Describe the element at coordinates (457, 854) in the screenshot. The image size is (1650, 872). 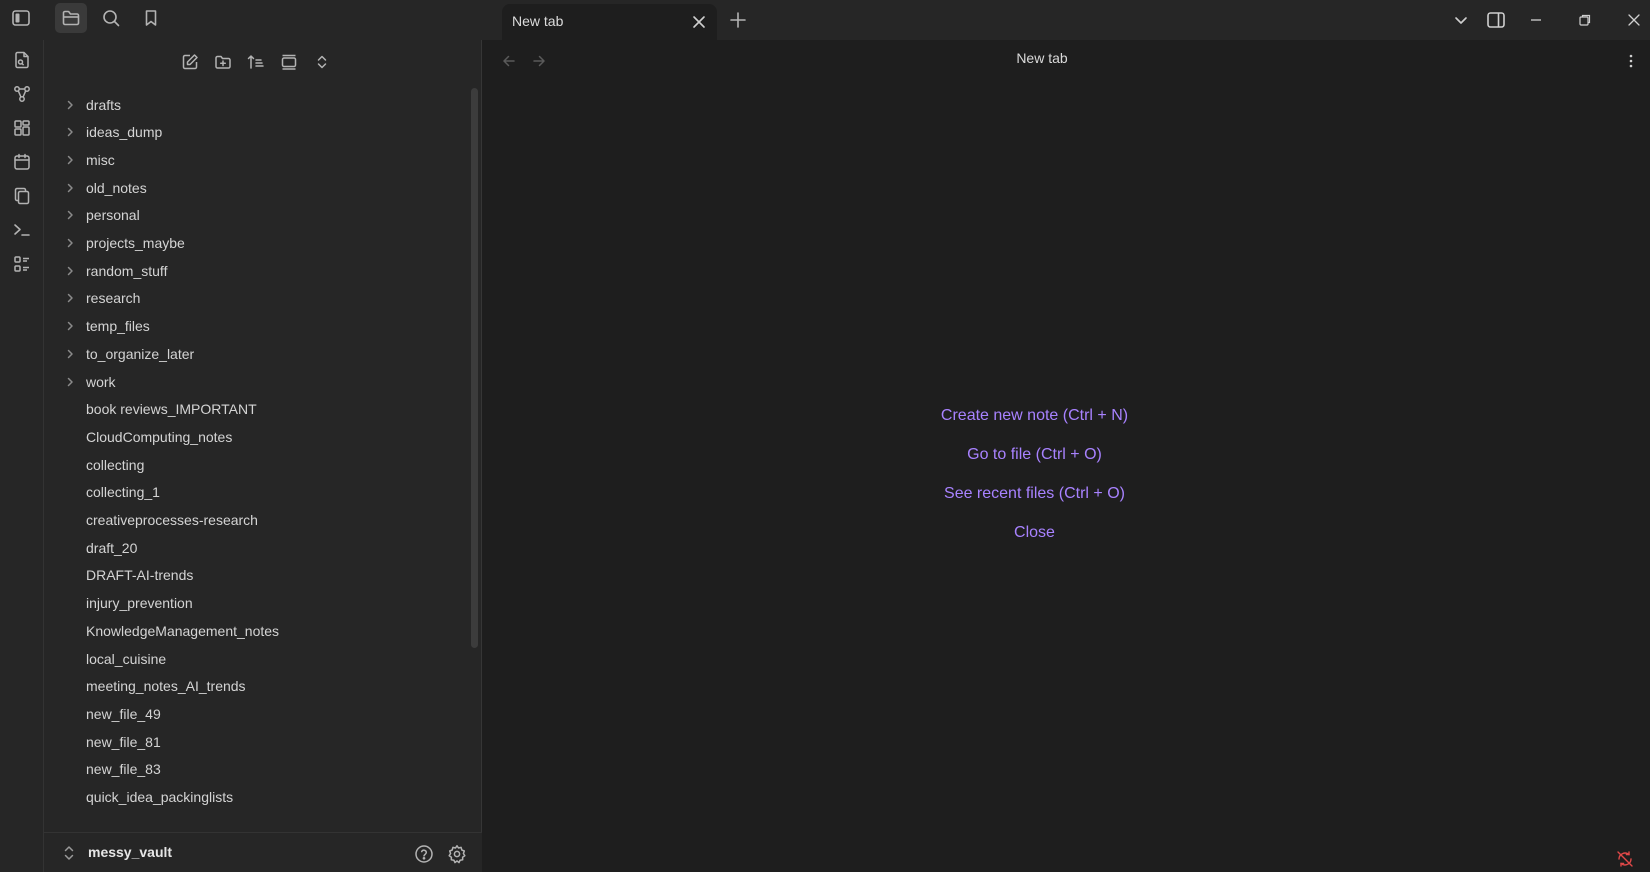
I see `settings-gear-icon` at that location.